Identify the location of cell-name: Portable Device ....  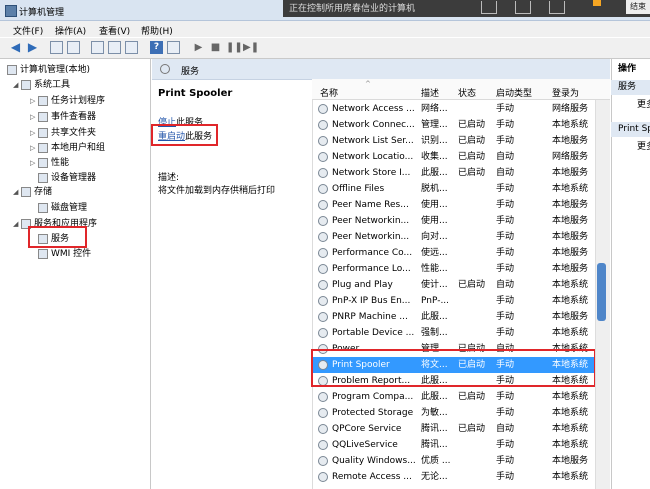
(373, 333).